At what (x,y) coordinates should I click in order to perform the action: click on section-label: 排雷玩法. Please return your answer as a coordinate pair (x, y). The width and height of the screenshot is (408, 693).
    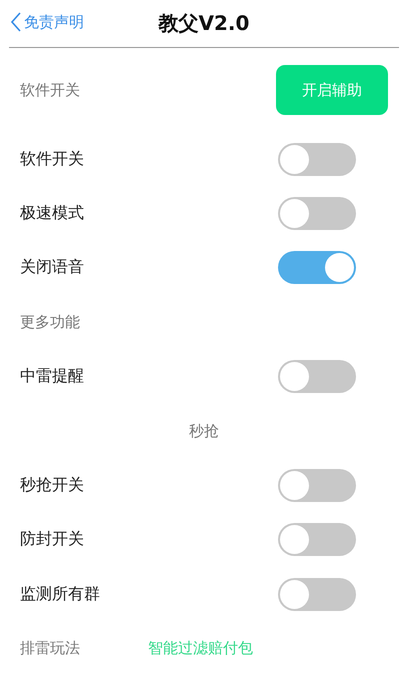
    Looking at the image, I should click on (50, 648).